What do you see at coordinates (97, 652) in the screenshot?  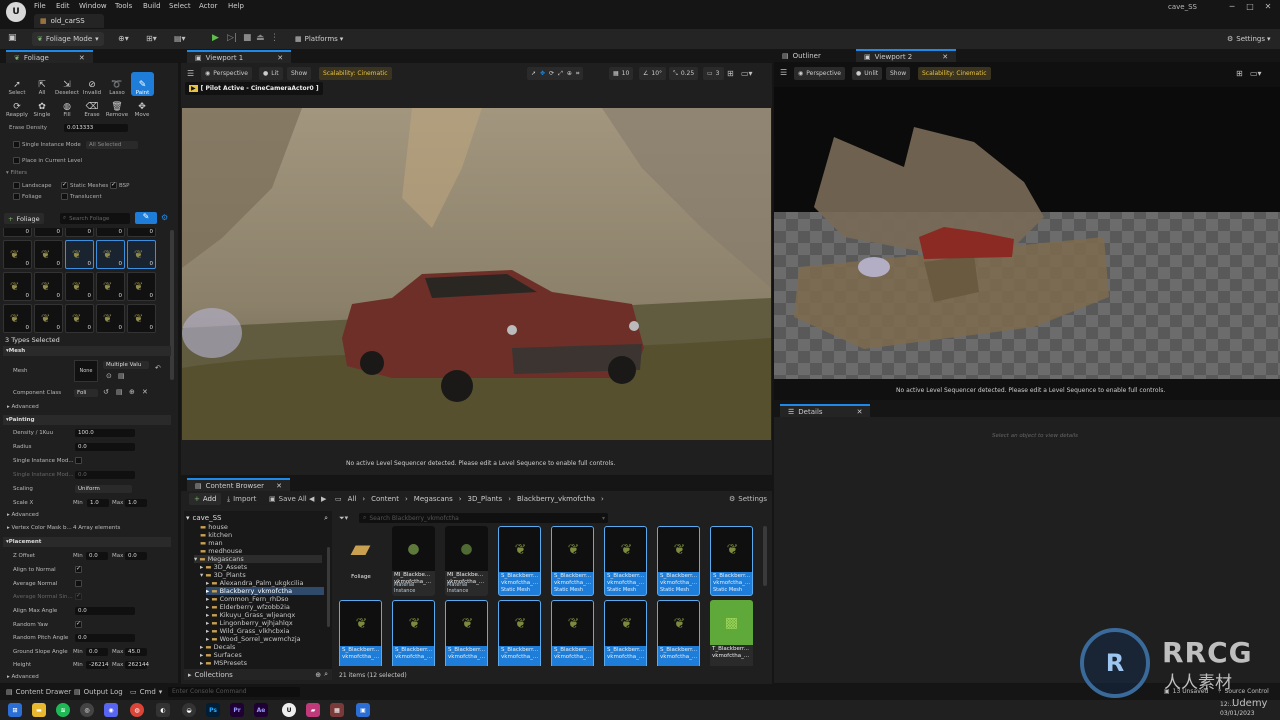 I see `ground-slope-min-input: 0.0` at bounding box center [97, 652].